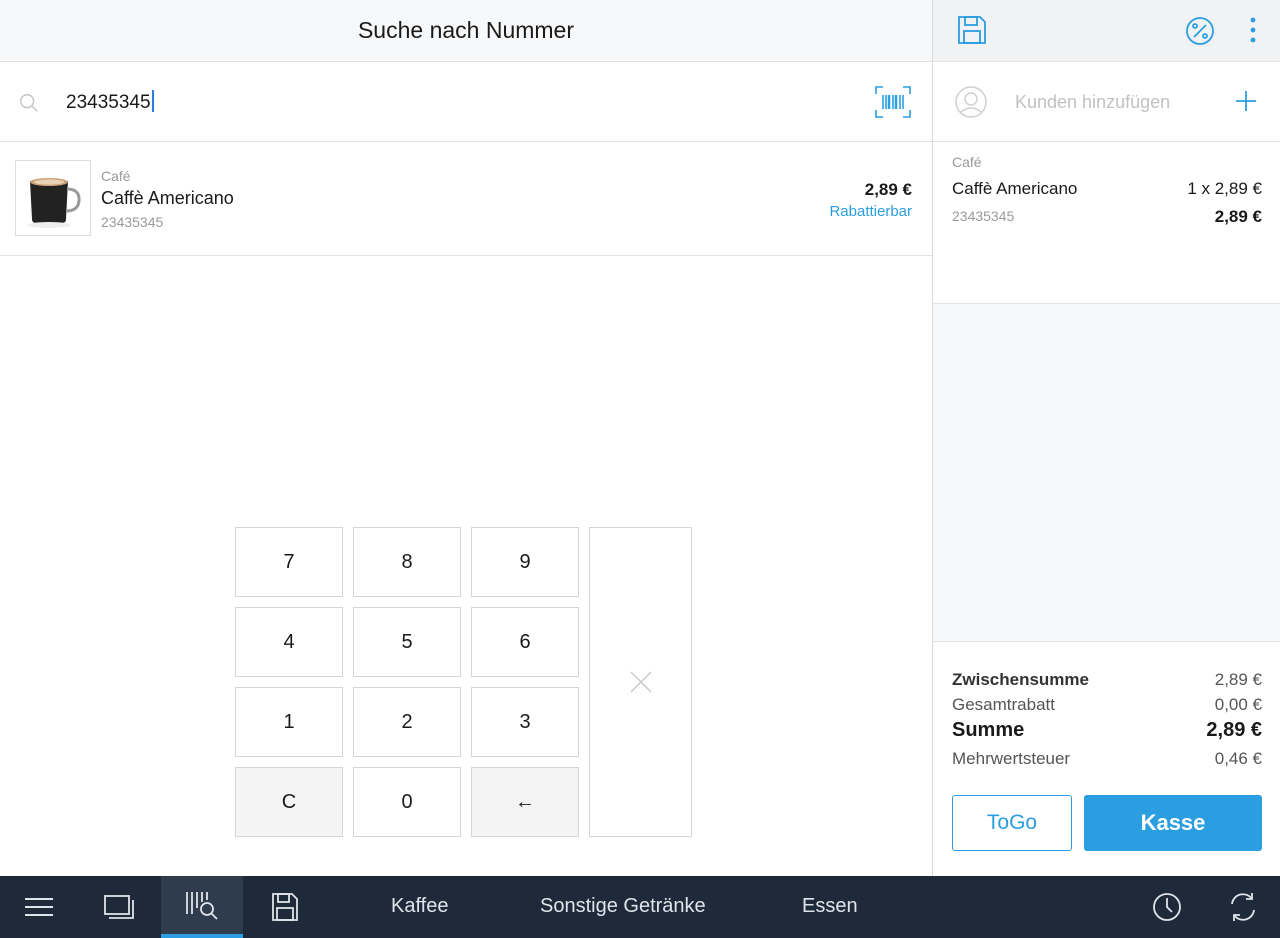 The width and height of the screenshot is (1280, 938). Describe the element at coordinates (54, 203) in the screenshot. I see `coffee-mug-image` at that location.